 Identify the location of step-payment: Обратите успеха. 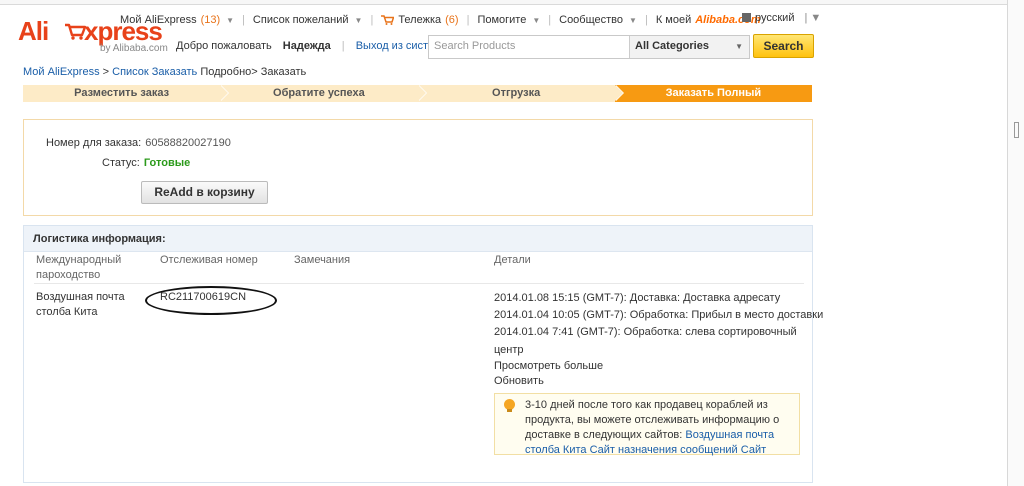
(323, 93).